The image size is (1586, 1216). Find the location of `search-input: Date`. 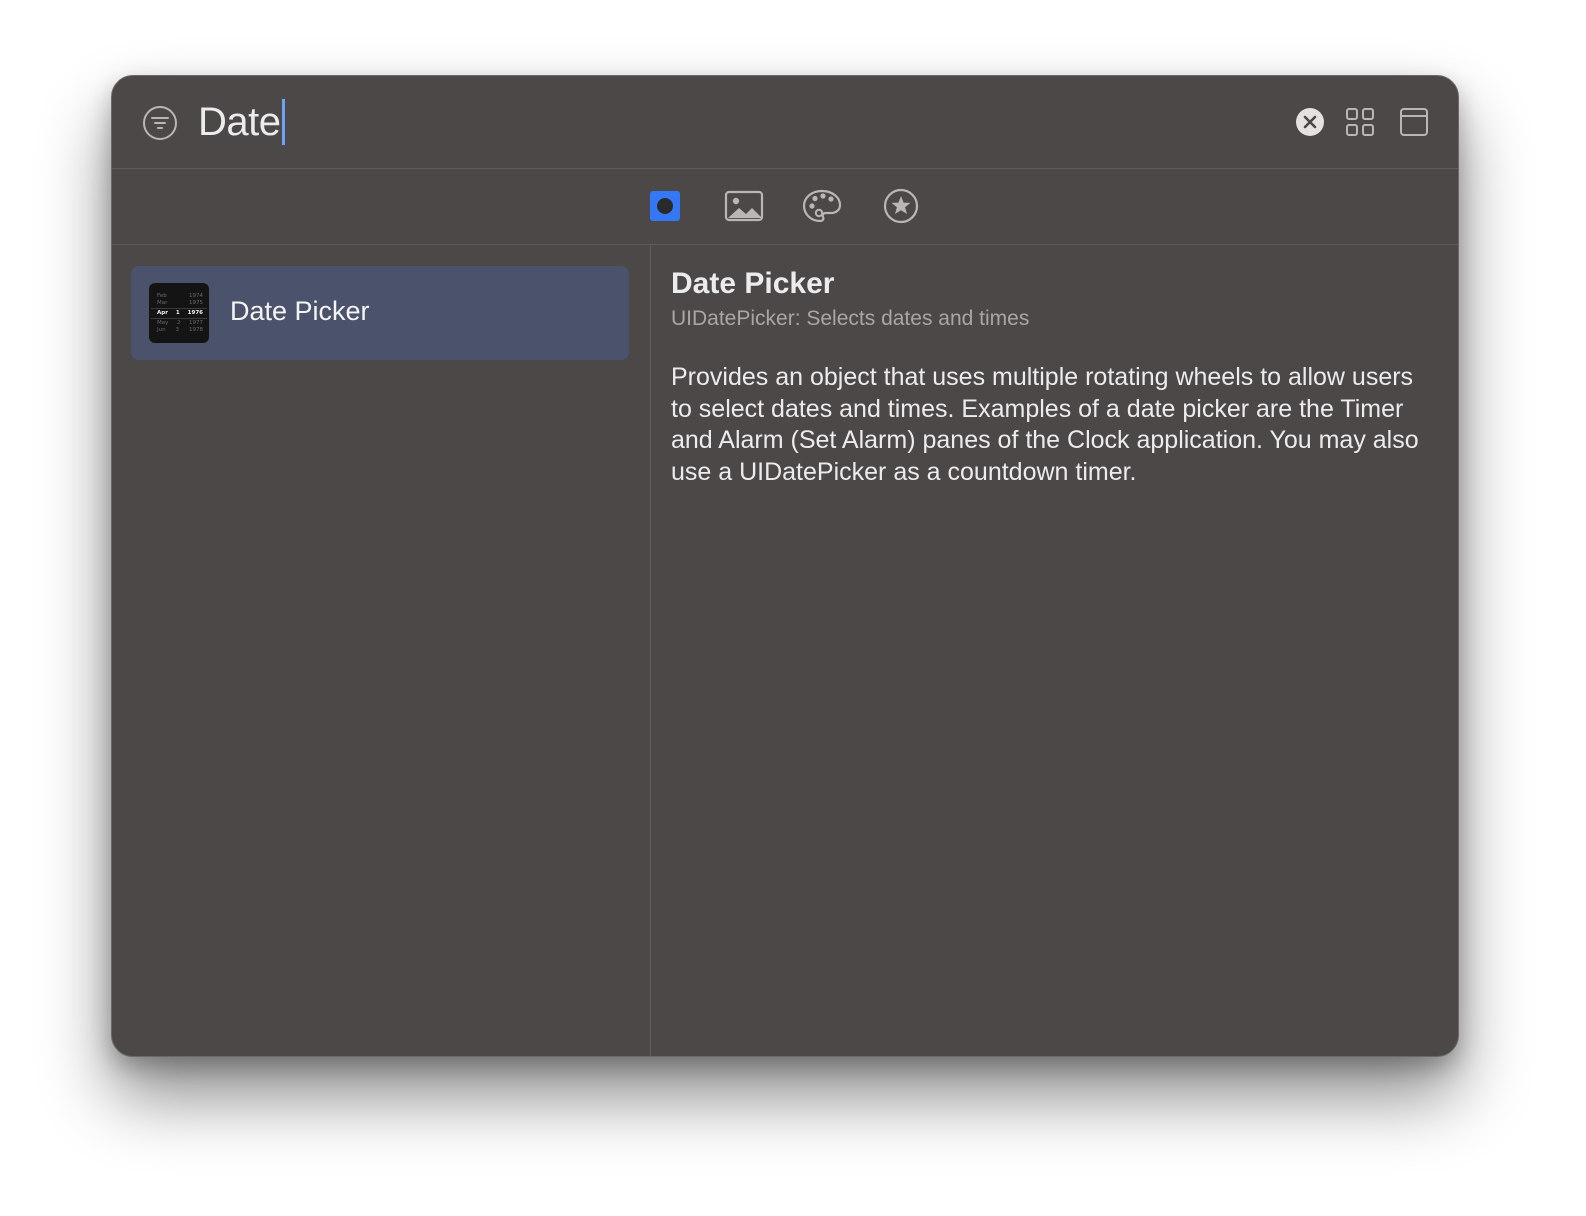

search-input: Date is located at coordinates (241, 122).